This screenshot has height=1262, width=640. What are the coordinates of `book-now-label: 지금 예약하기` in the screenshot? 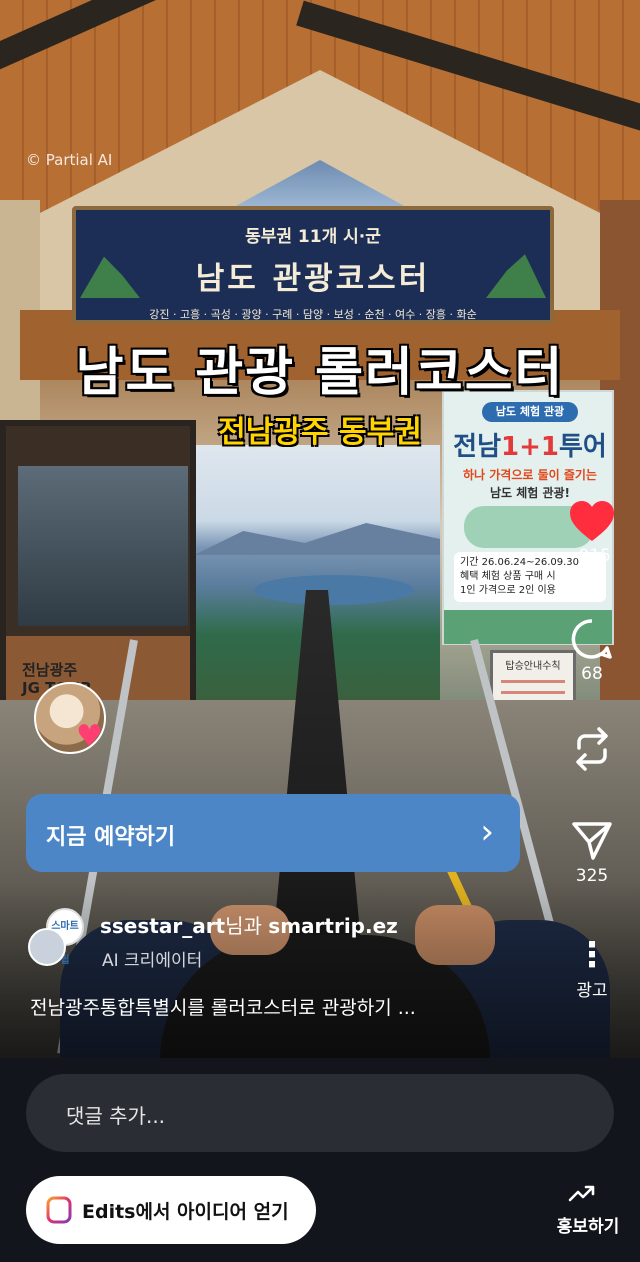 It's located at (111, 837).